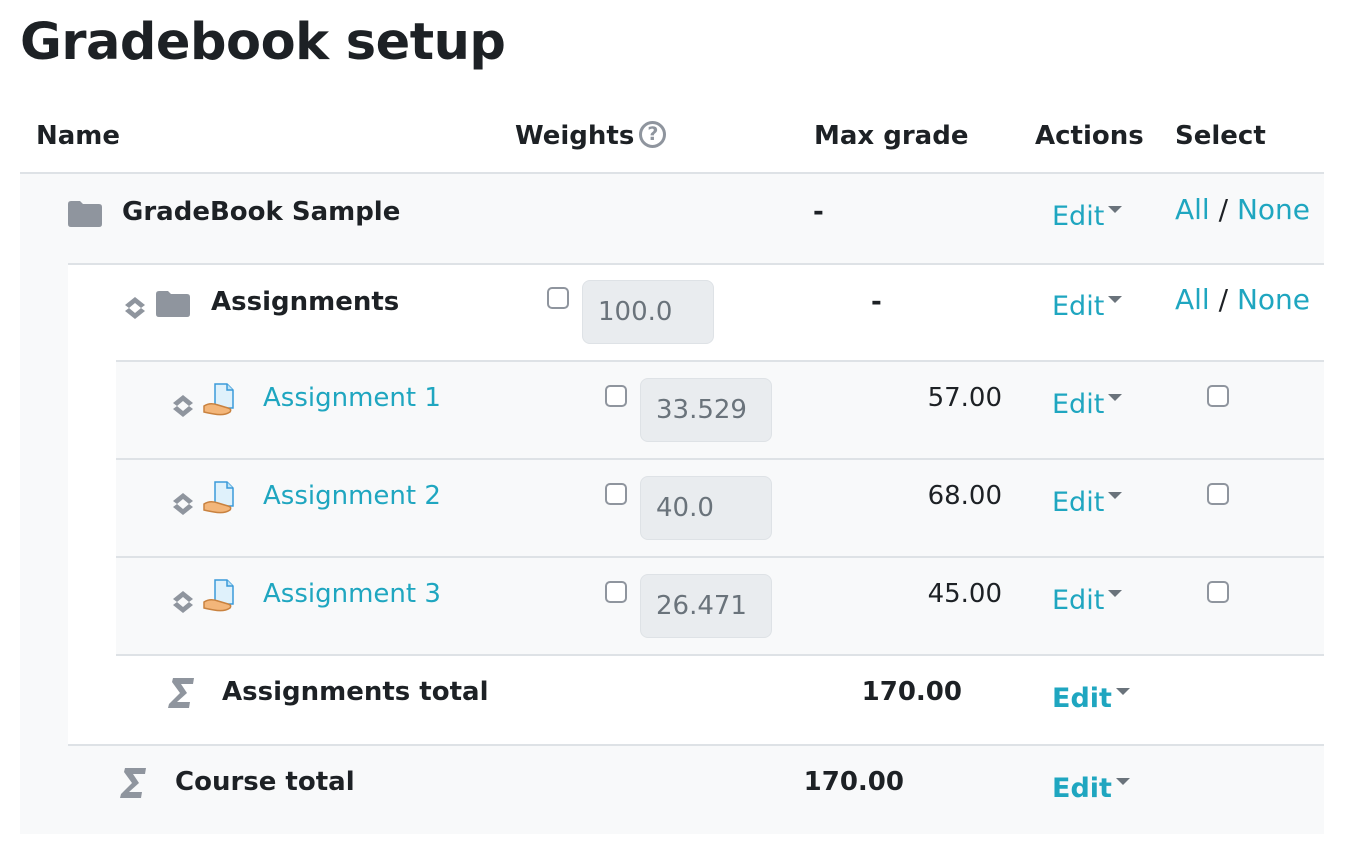 The image size is (1354, 864). I want to click on page-title: Gradebook setup, so click(263, 42).